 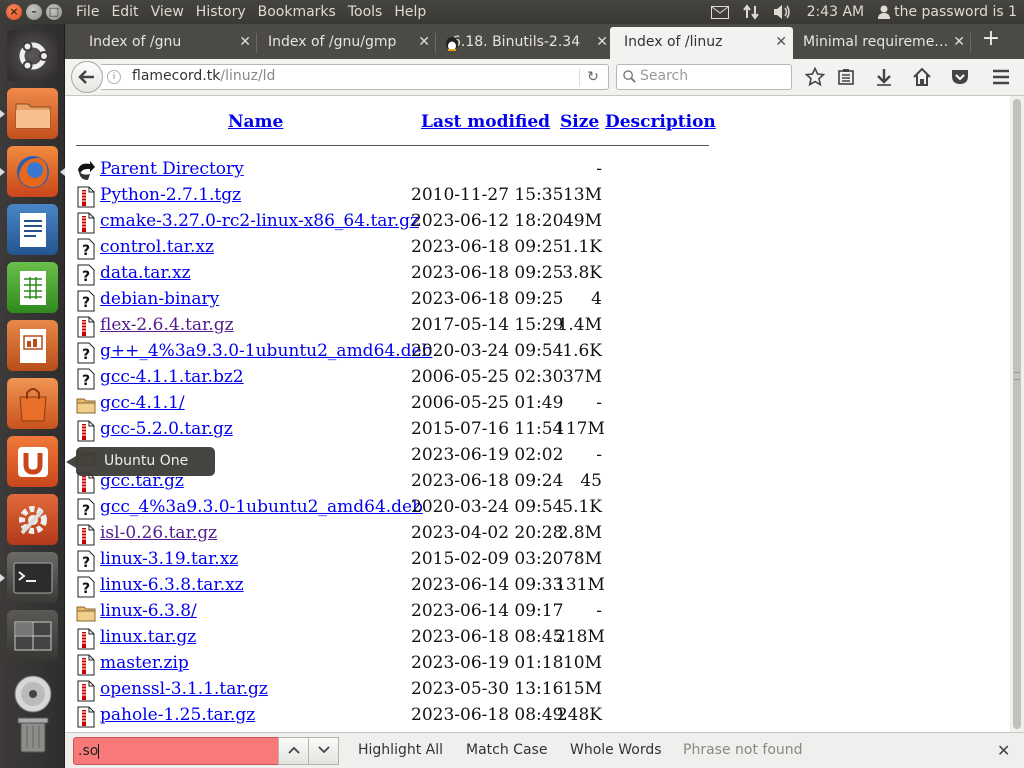 I want to click on home-icon, so click(x=922, y=77).